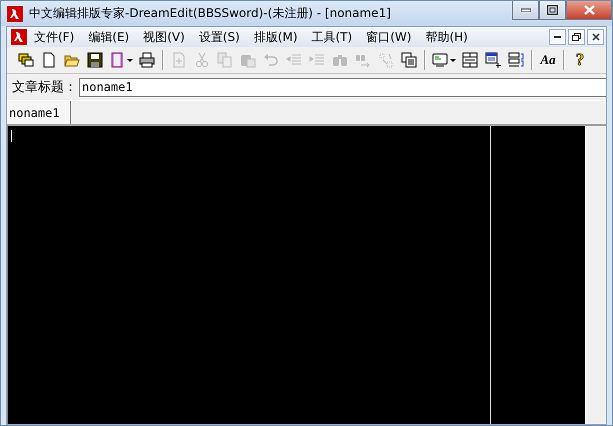  What do you see at coordinates (225, 60) in the screenshot?
I see `copy-icon` at bounding box center [225, 60].